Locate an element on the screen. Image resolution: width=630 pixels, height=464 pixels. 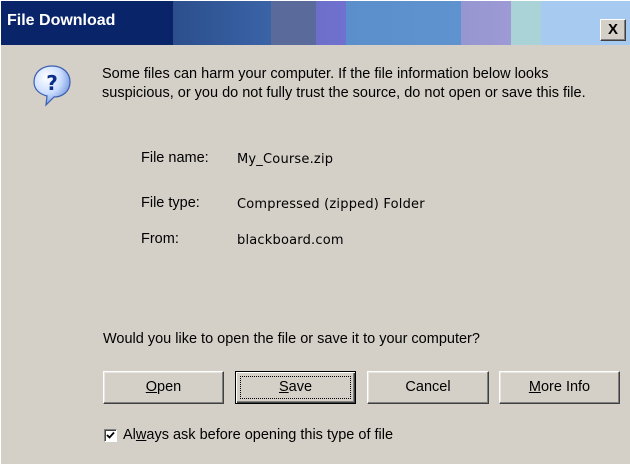
more-info-button: More Info is located at coordinates (559, 387).